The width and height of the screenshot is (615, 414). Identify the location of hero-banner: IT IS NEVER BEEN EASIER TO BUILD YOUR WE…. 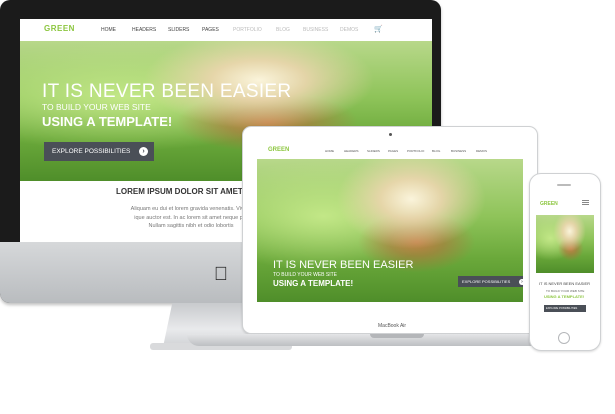
(390, 230).